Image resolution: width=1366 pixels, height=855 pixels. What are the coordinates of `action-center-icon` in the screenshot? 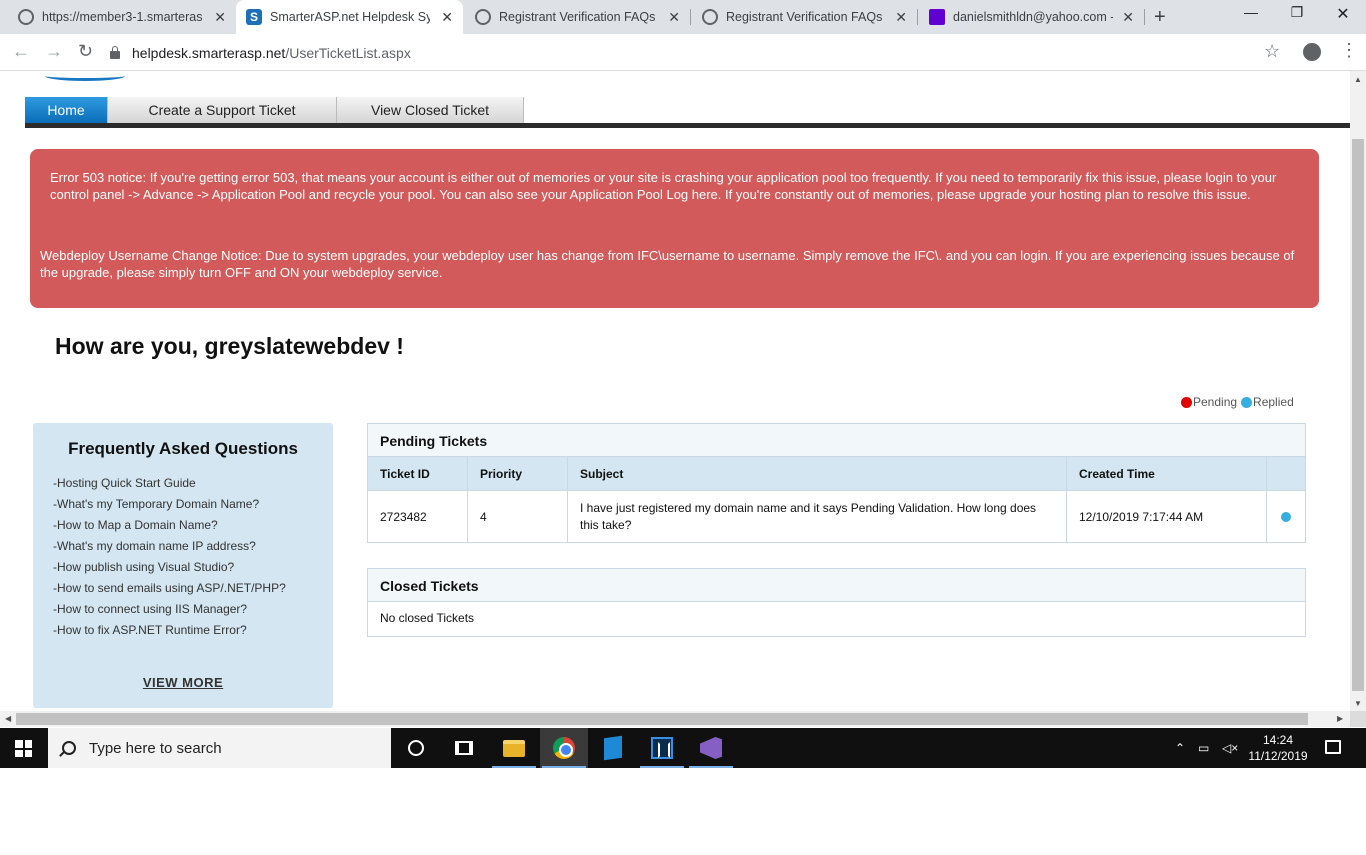 It's located at (1333, 747).